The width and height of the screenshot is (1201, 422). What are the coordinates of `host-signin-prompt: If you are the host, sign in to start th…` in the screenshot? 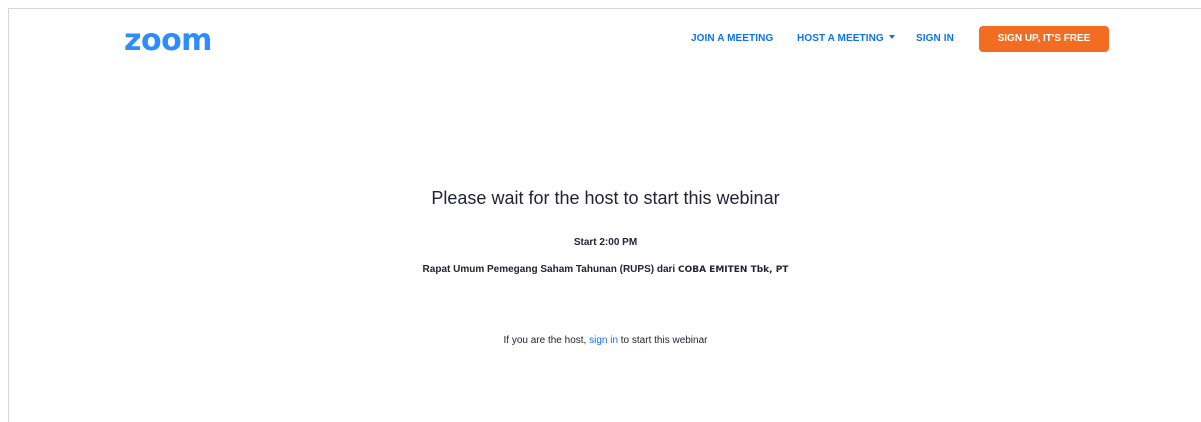 It's located at (605, 341).